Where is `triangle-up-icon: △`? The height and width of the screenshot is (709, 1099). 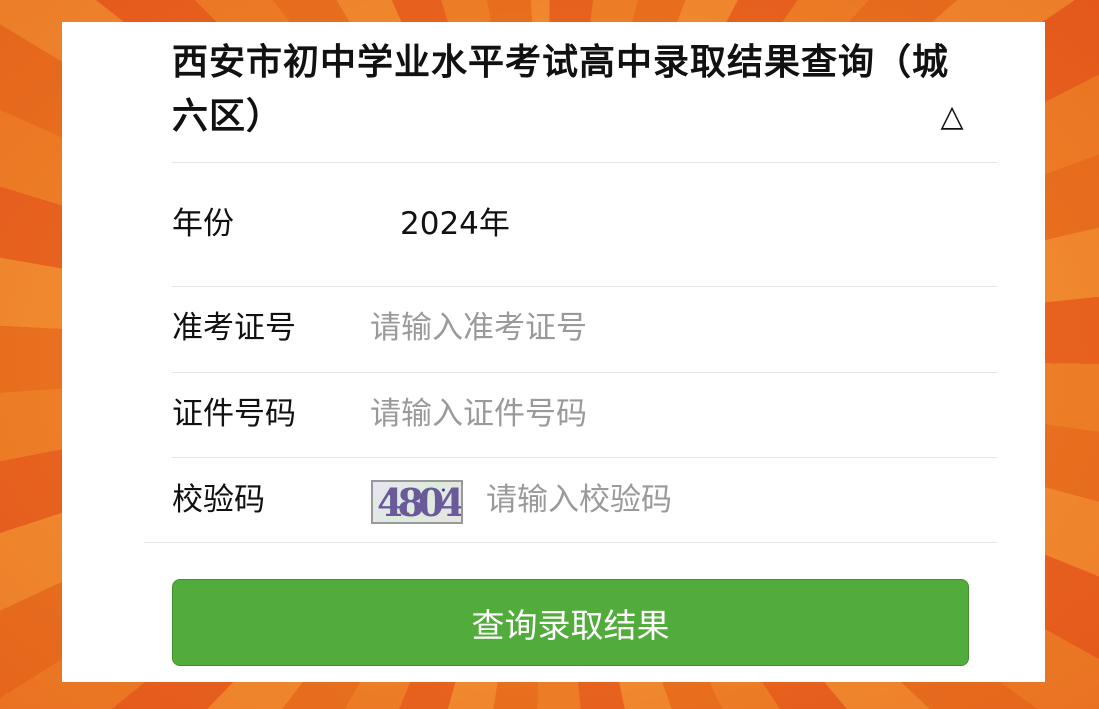 triangle-up-icon: △ is located at coordinates (952, 117).